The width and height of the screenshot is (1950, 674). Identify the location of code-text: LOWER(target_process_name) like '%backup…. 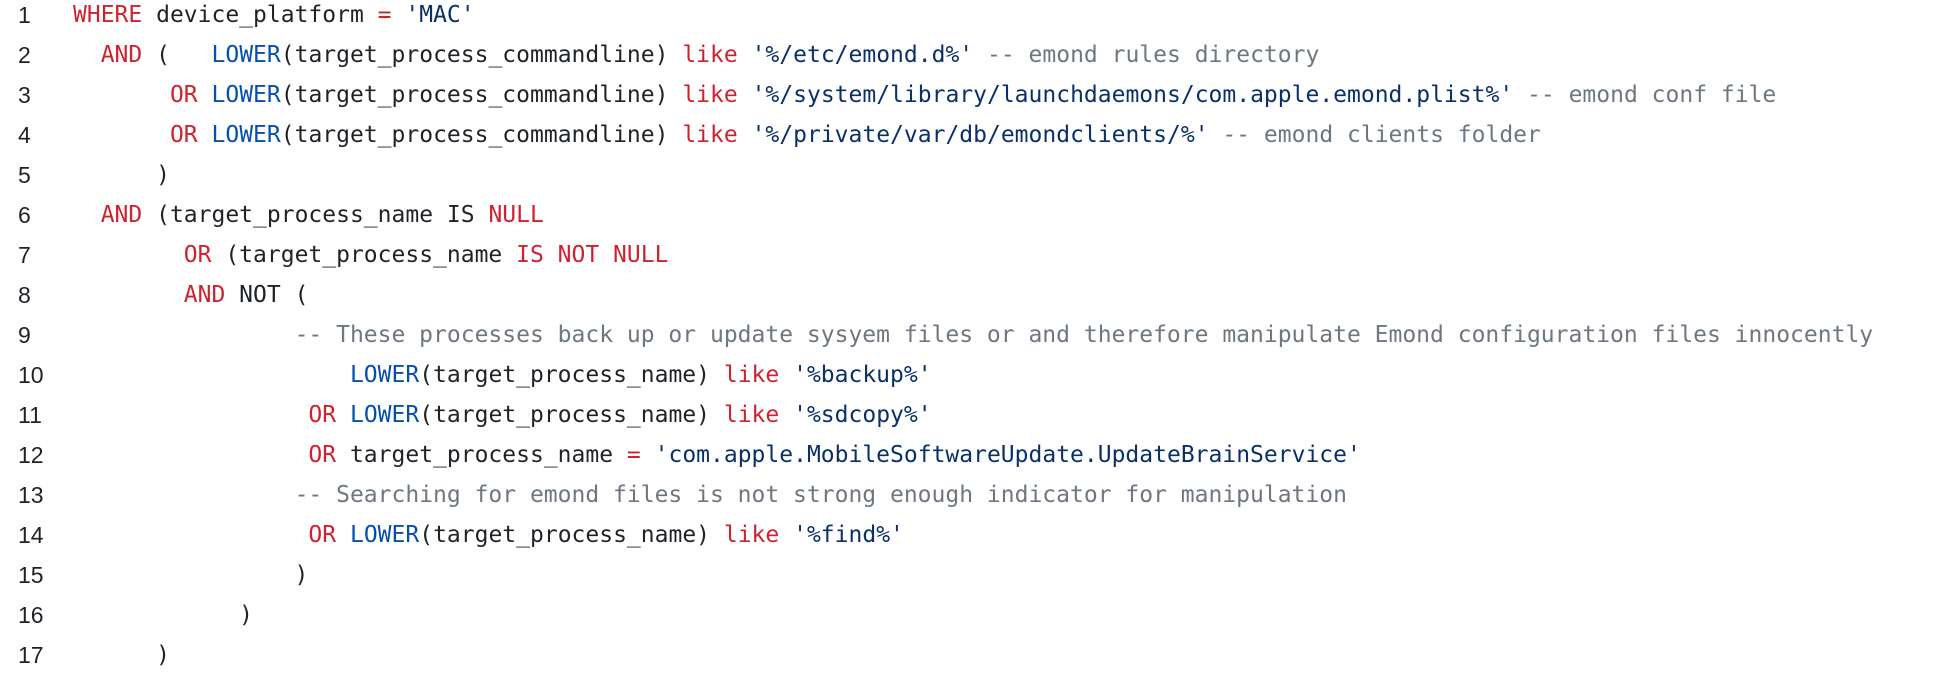
(502, 375).